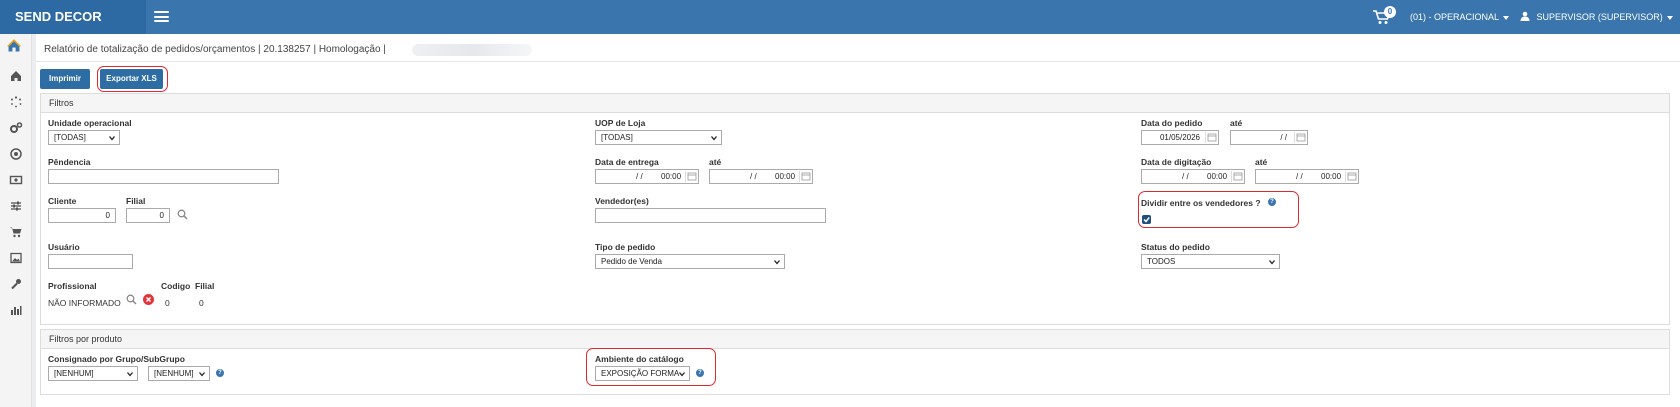 The image size is (1680, 407). What do you see at coordinates (16, 76) in the screenshot?
I see `home-icon` at bounding box center [16, 76].